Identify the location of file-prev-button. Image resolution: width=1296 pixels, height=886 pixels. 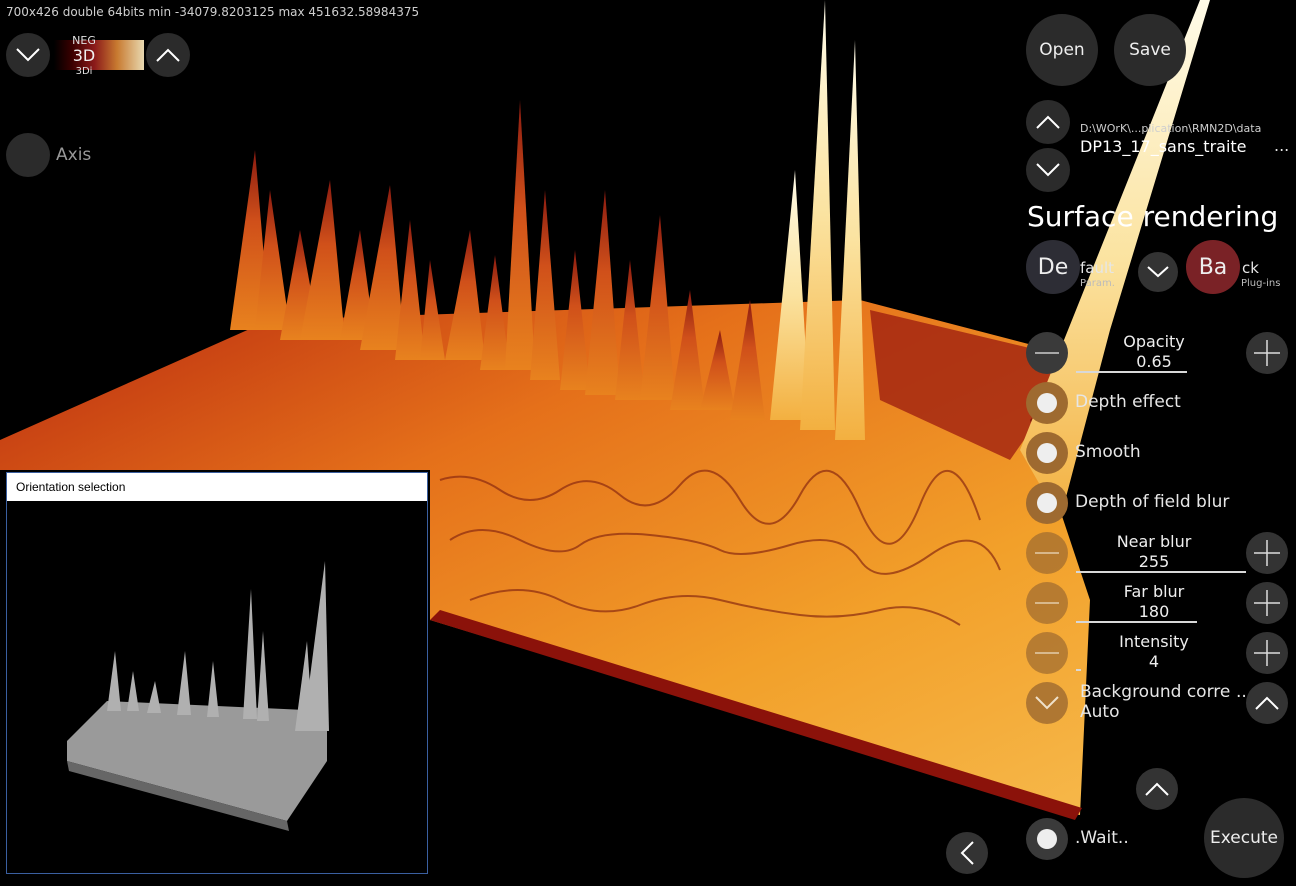
(1048, 122).